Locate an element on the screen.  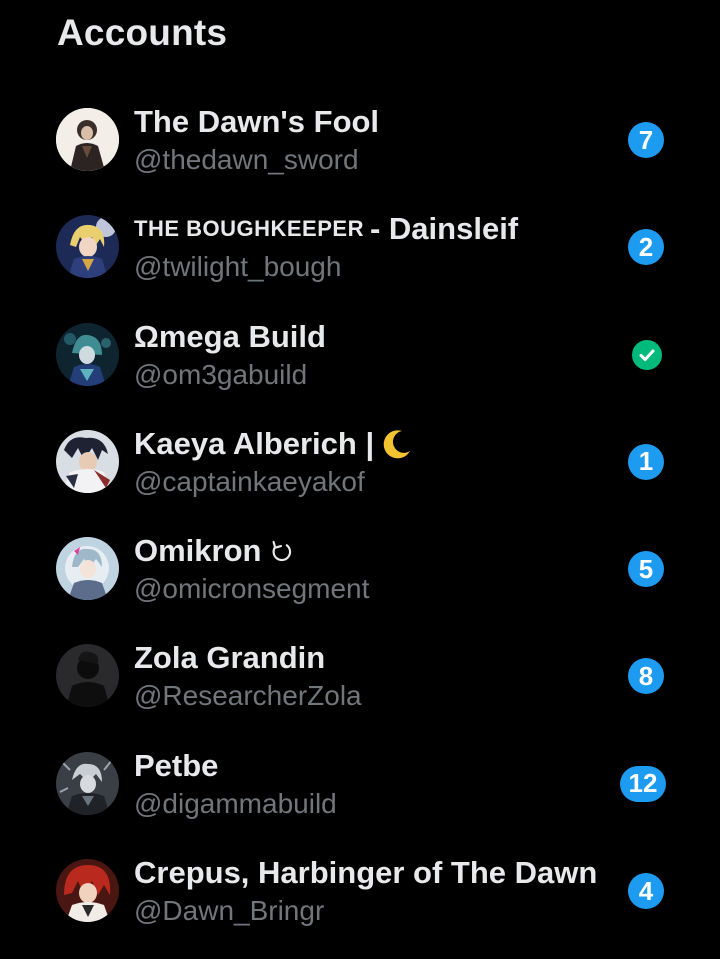
account-name: Petbe is located at coordinates (176, 765).